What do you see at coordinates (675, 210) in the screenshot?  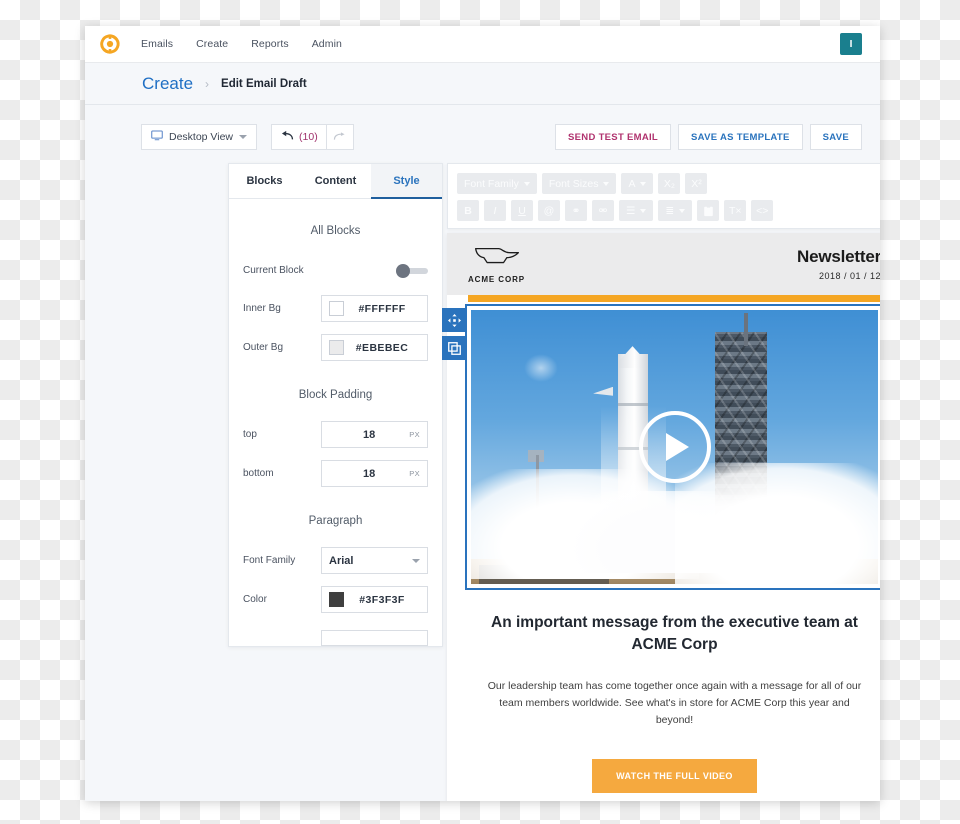 I see `numbered-list-dropdown: ≣` at bounding box center [675, 210].